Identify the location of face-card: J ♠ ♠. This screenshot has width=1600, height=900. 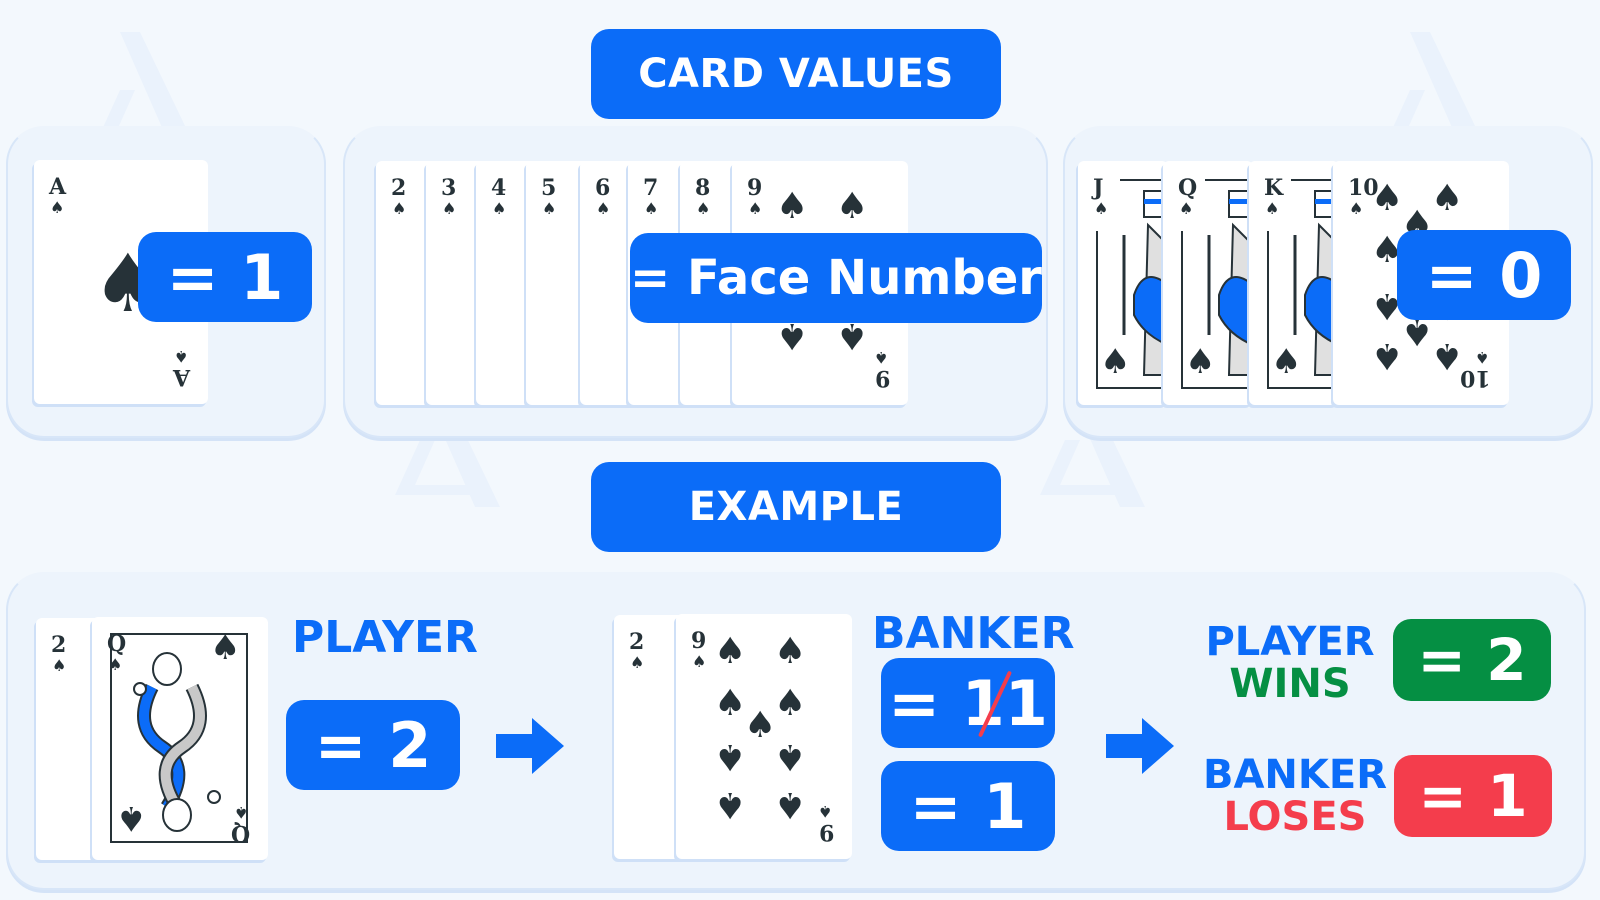
(1123, 283).